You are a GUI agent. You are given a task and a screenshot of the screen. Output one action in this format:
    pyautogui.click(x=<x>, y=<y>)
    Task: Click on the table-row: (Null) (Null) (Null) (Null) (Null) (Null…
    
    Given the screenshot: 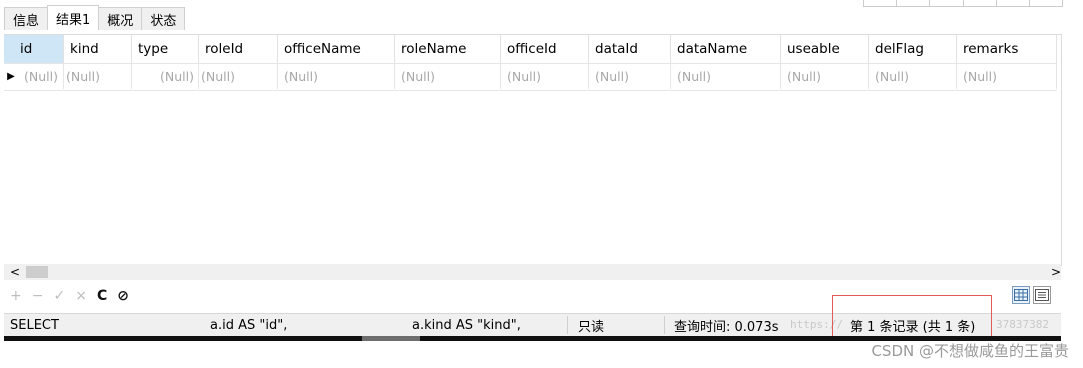 What is the action you would take?
    pyautogui.click(x=530, y=77)
    